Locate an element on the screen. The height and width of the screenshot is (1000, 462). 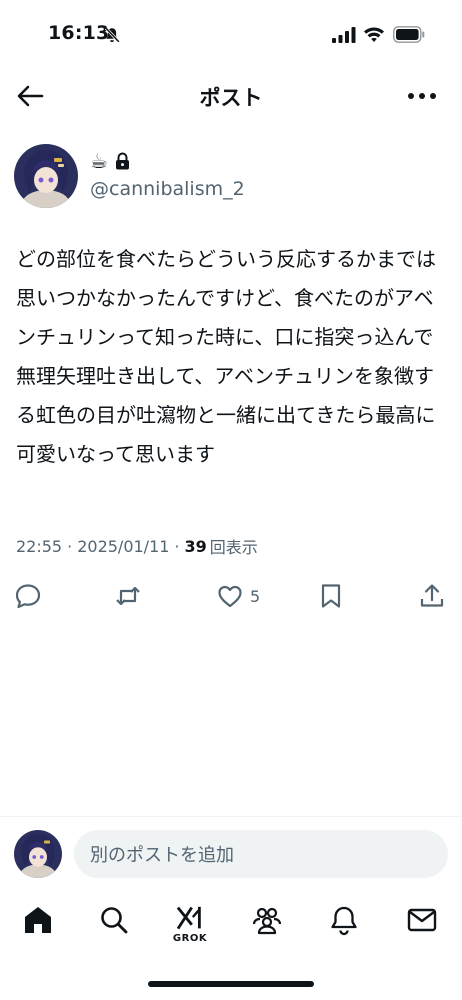
status-time: 16:13 is located at coordinates (79, 33).